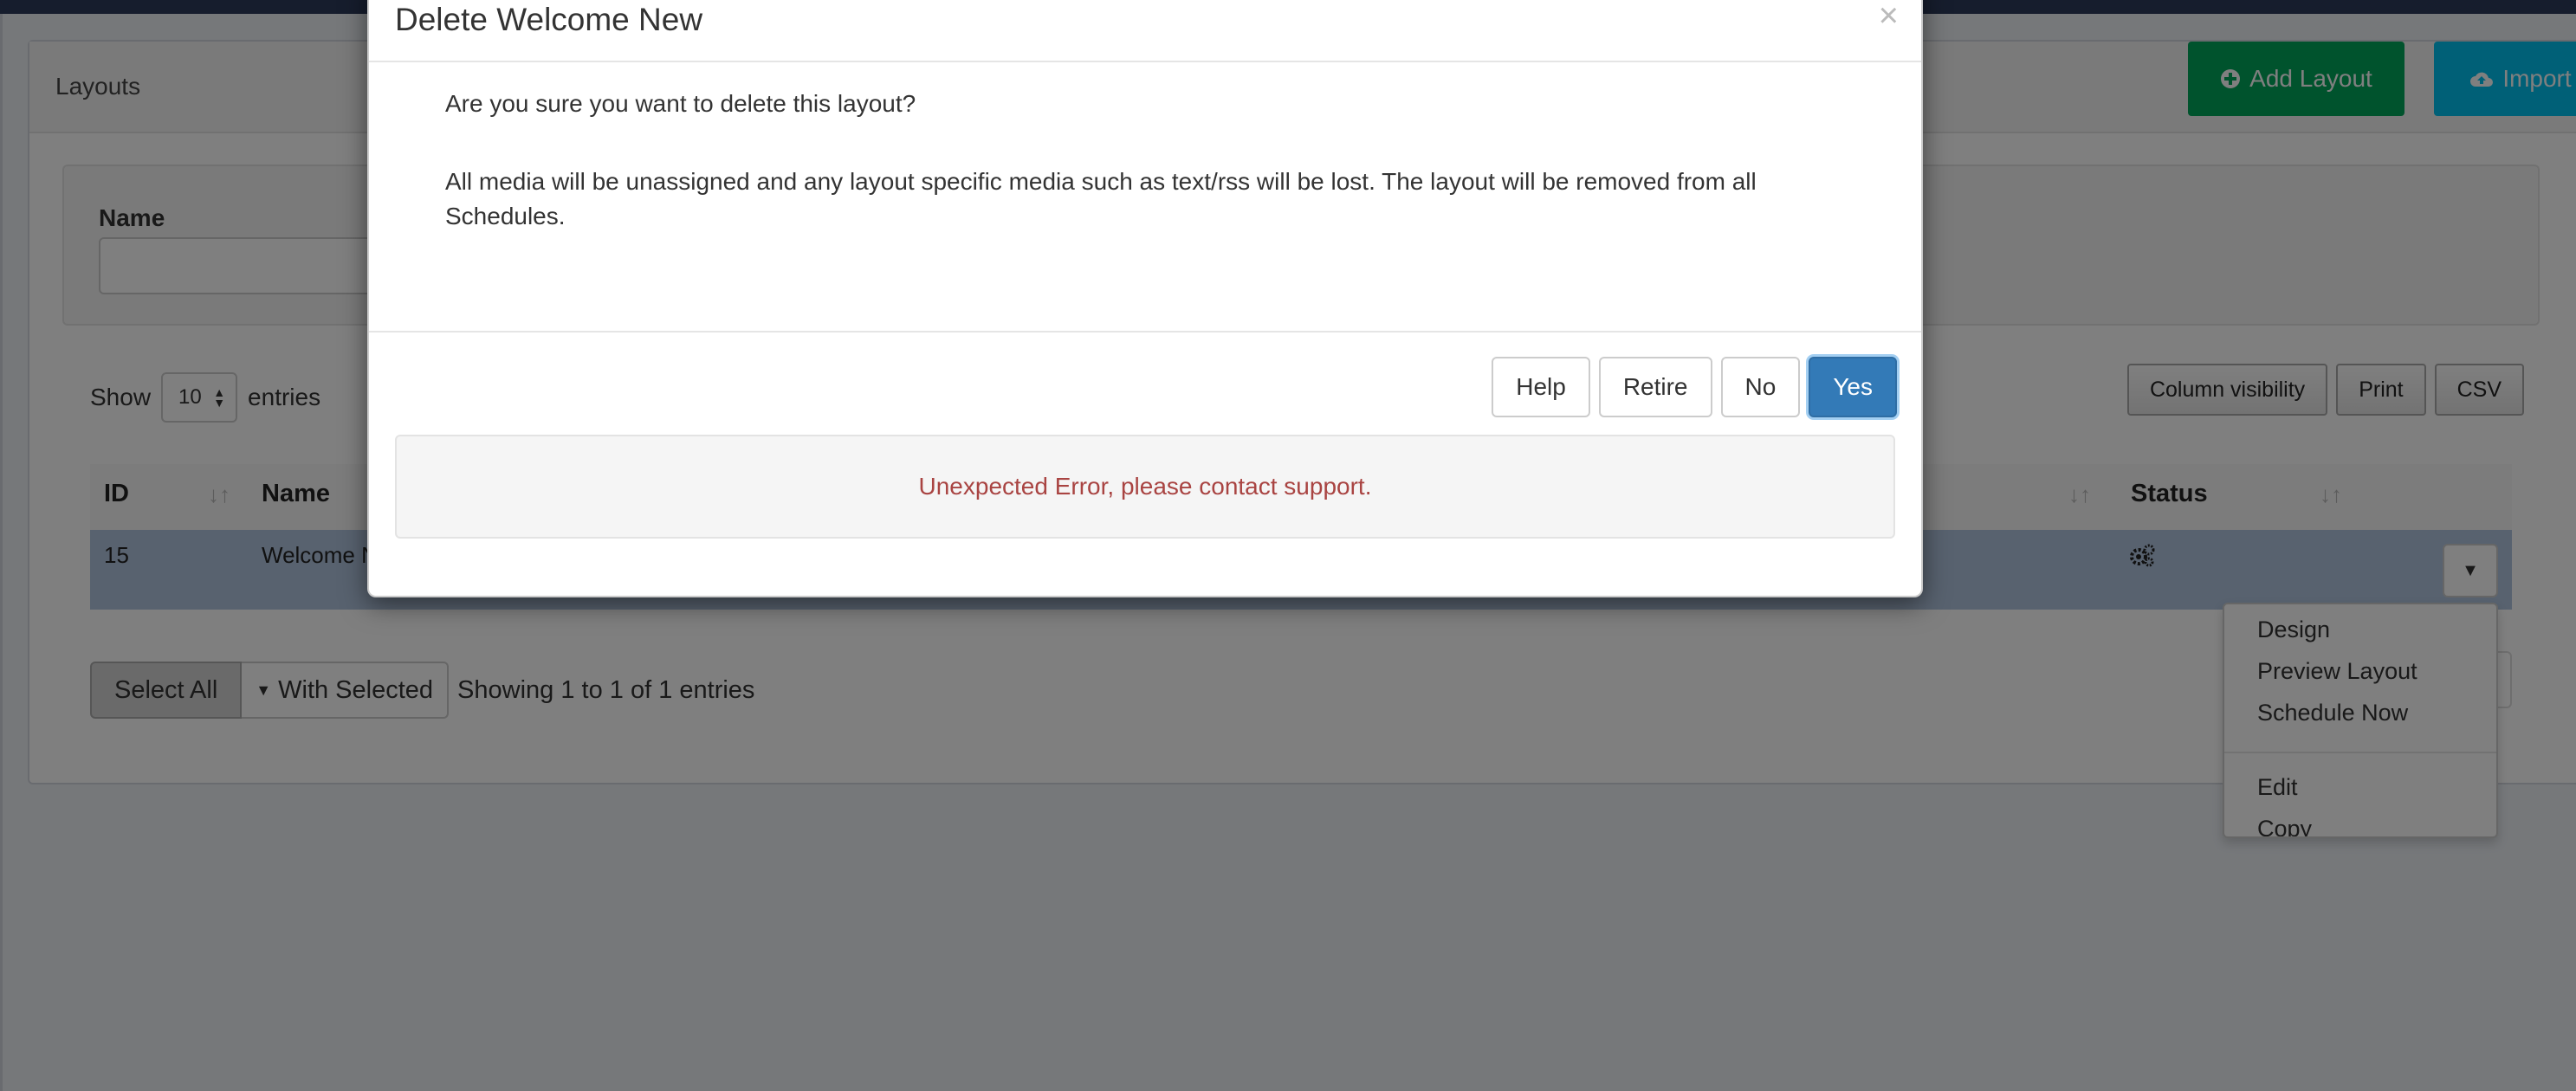 This screenshot has height=1091, width=2576. I want to click on dialog-header: Delete Welcome New ×, so click(1145, 31).